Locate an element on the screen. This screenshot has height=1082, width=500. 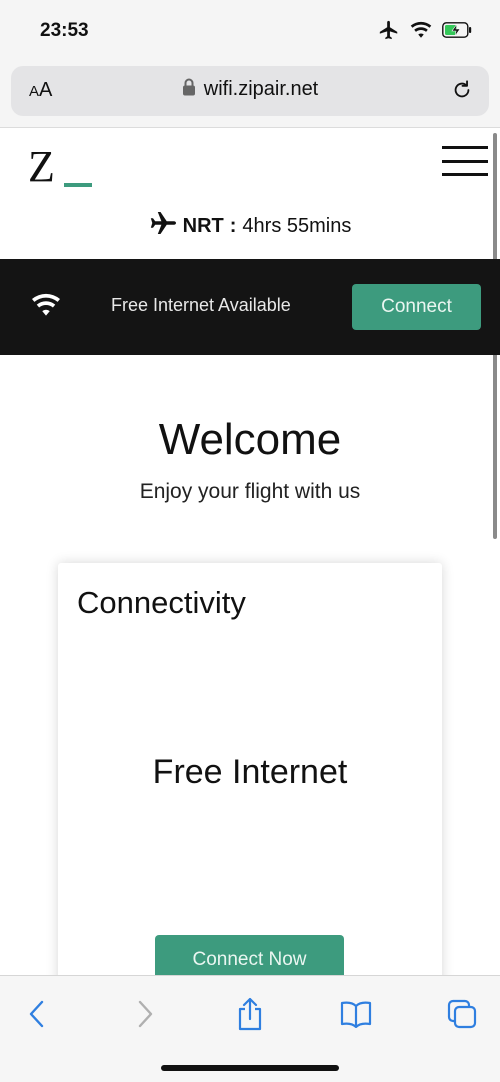
battery-charging-icon is located at coordinates (457, 32).